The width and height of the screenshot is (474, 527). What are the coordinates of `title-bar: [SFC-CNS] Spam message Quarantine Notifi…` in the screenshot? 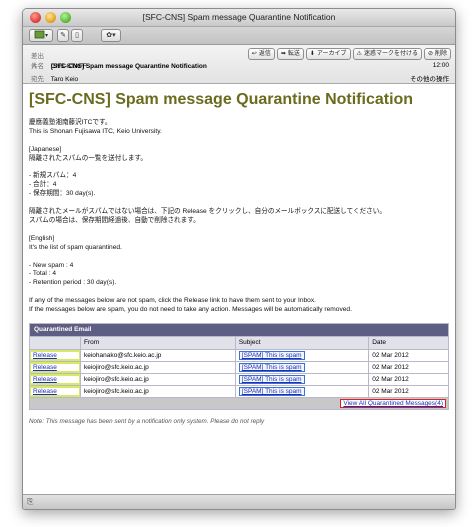 It's located at (239, 18).